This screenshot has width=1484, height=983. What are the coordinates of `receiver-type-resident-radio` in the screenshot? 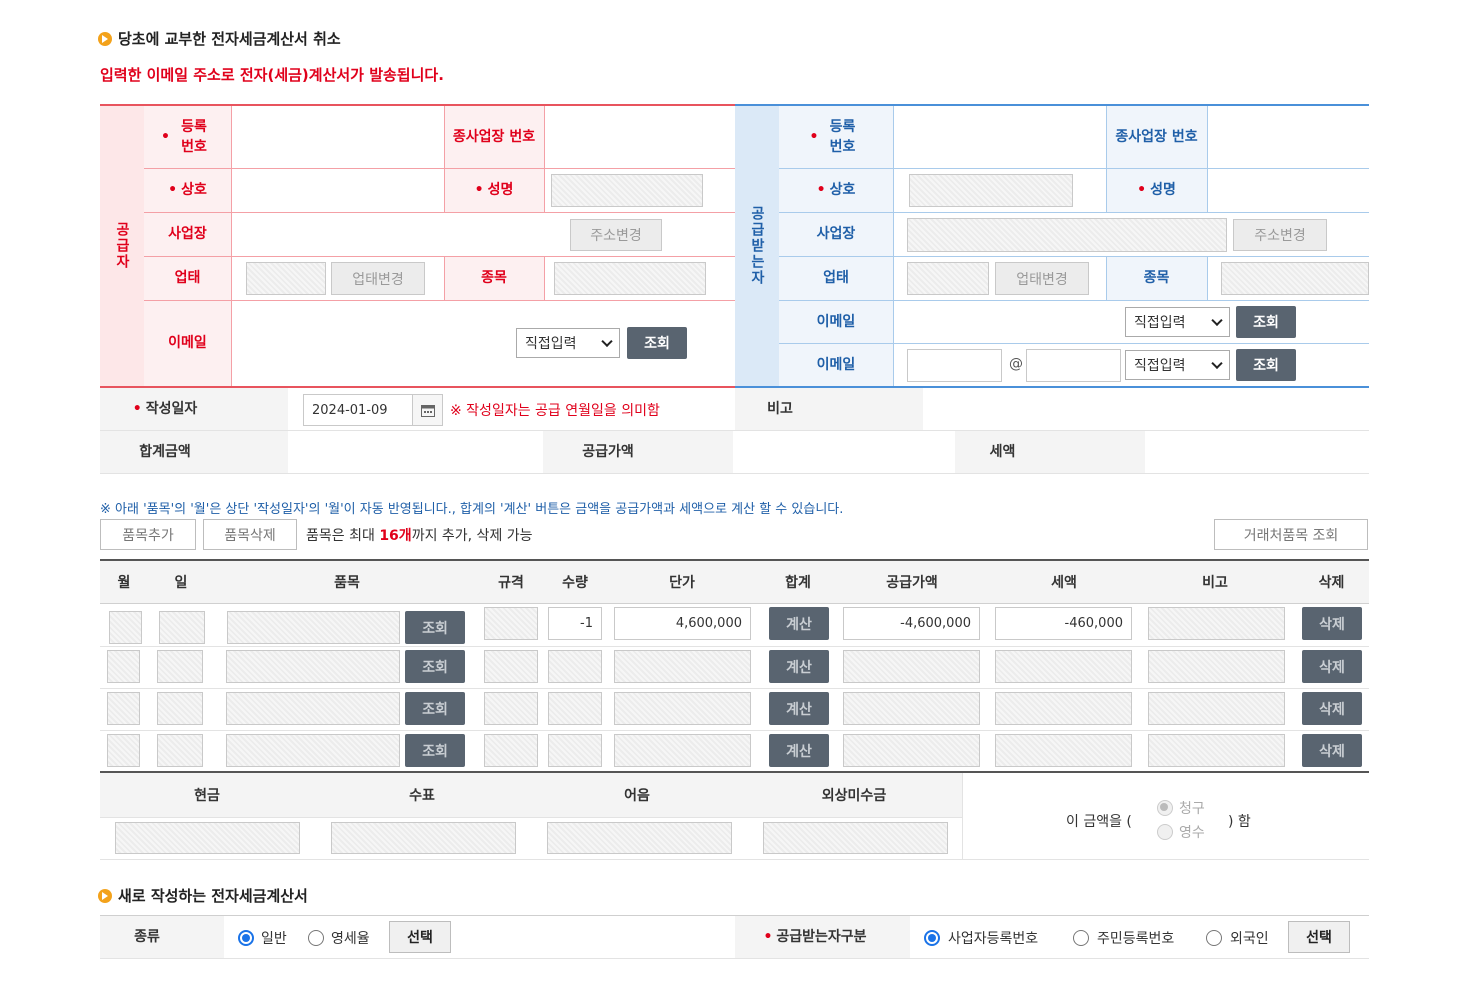 It's located at (1081, 938).